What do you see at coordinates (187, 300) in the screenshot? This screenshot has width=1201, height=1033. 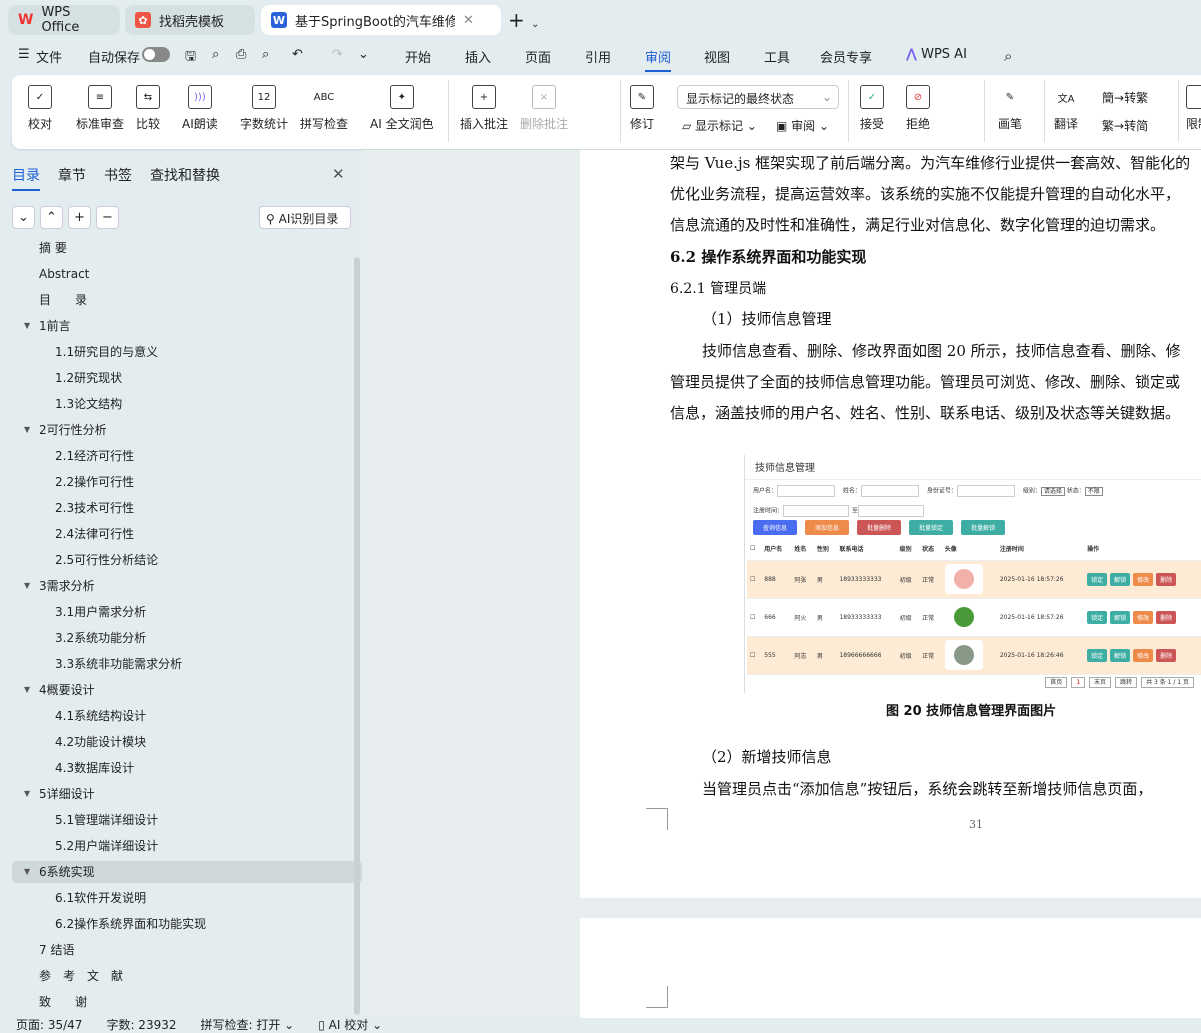 I see `toc-item: 目 录` at bounding box center [187, 300].